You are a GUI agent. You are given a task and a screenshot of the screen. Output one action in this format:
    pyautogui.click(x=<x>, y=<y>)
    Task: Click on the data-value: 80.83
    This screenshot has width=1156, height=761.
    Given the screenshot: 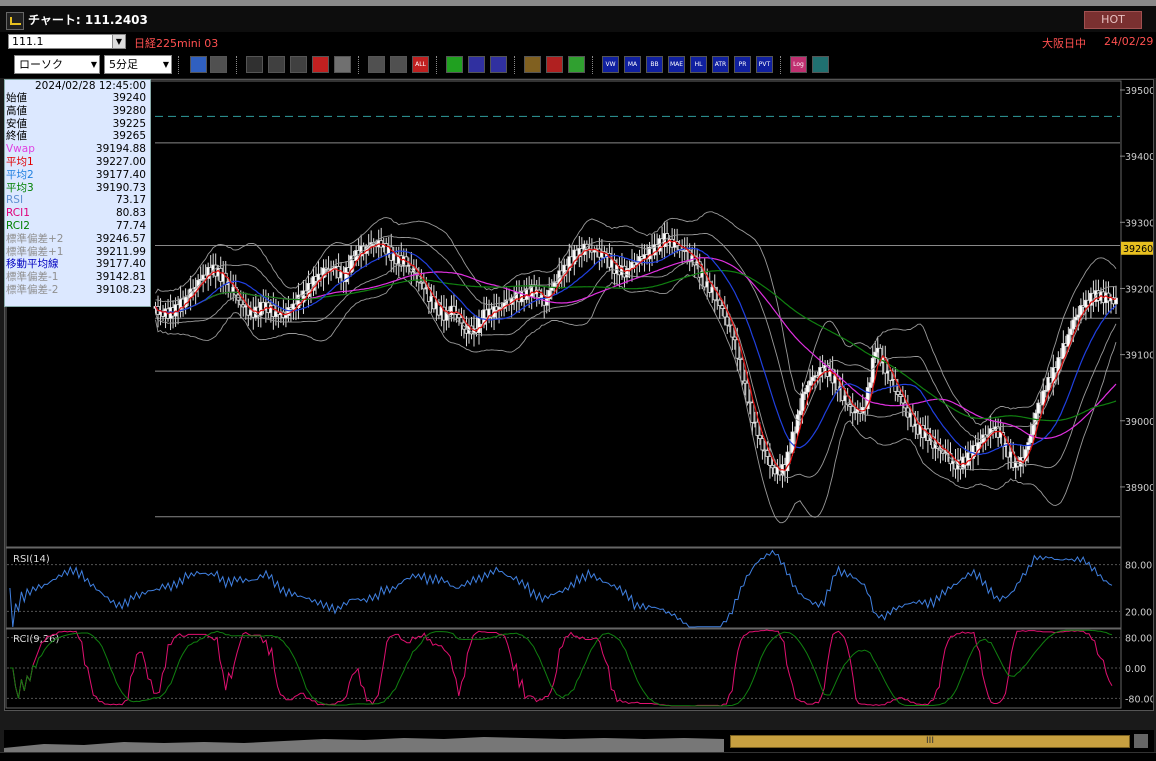 What is the action you would take?
    pyautogui.click(x=130, y=213)
    